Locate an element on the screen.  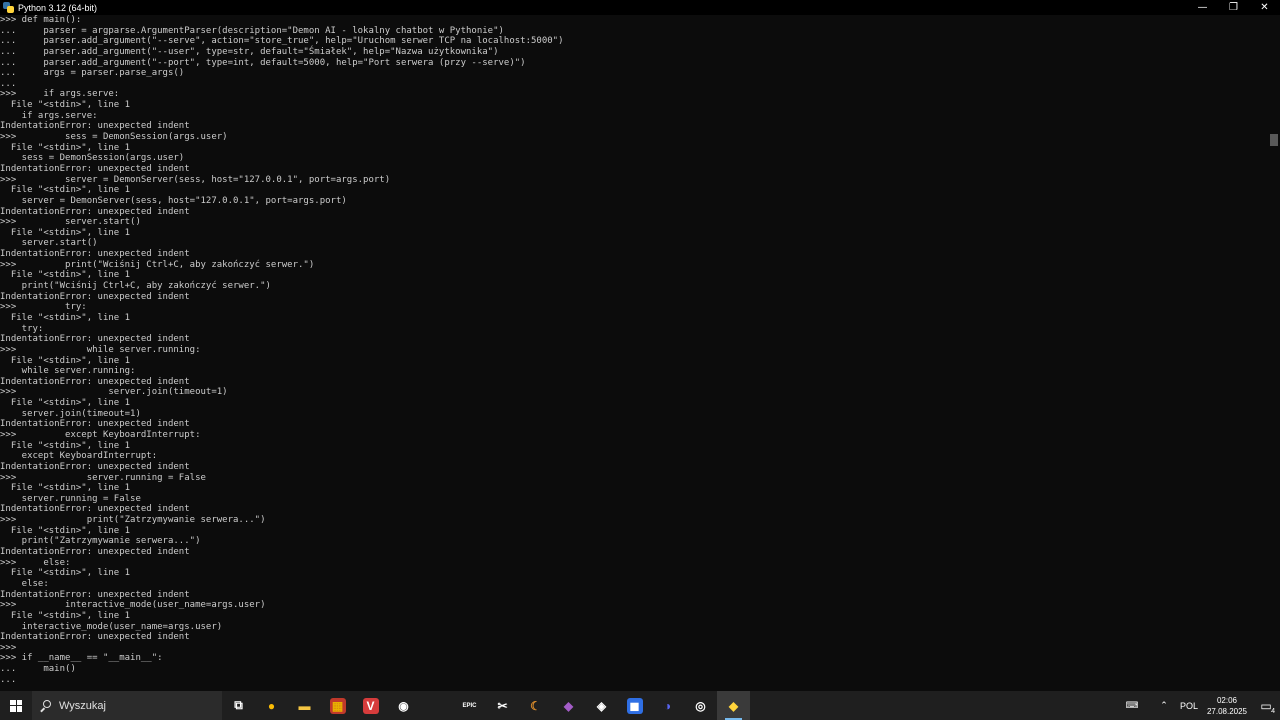
console-line: >>> sess = DemonSession(args.user) is located at coordinates (114, 137).